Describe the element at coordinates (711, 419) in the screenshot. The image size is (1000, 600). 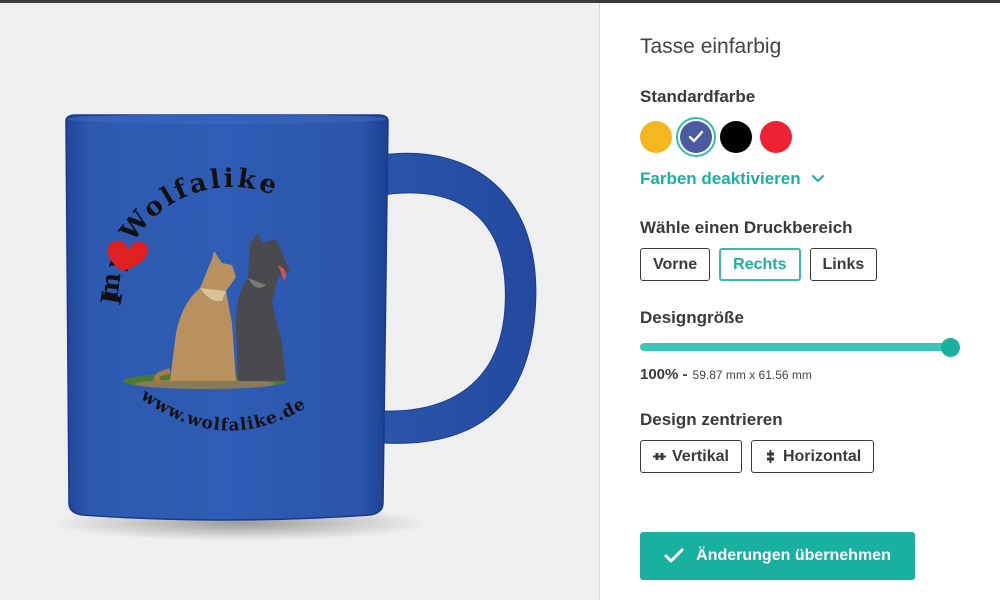
I see `center-design-label: Design zentrieren` at that location.